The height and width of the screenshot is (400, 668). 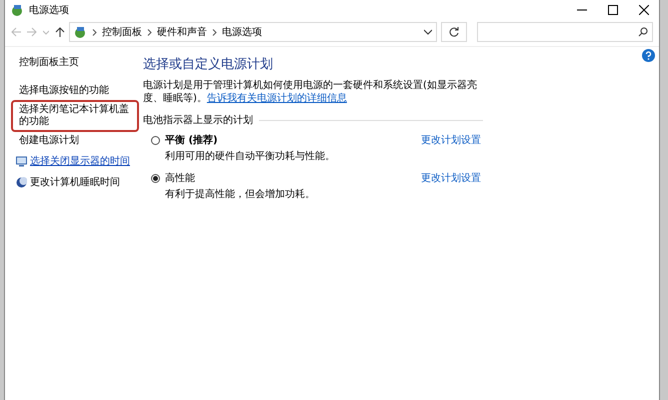 I want to click on plan-name: 平衡 (推荐), so click(x=192, y=140).